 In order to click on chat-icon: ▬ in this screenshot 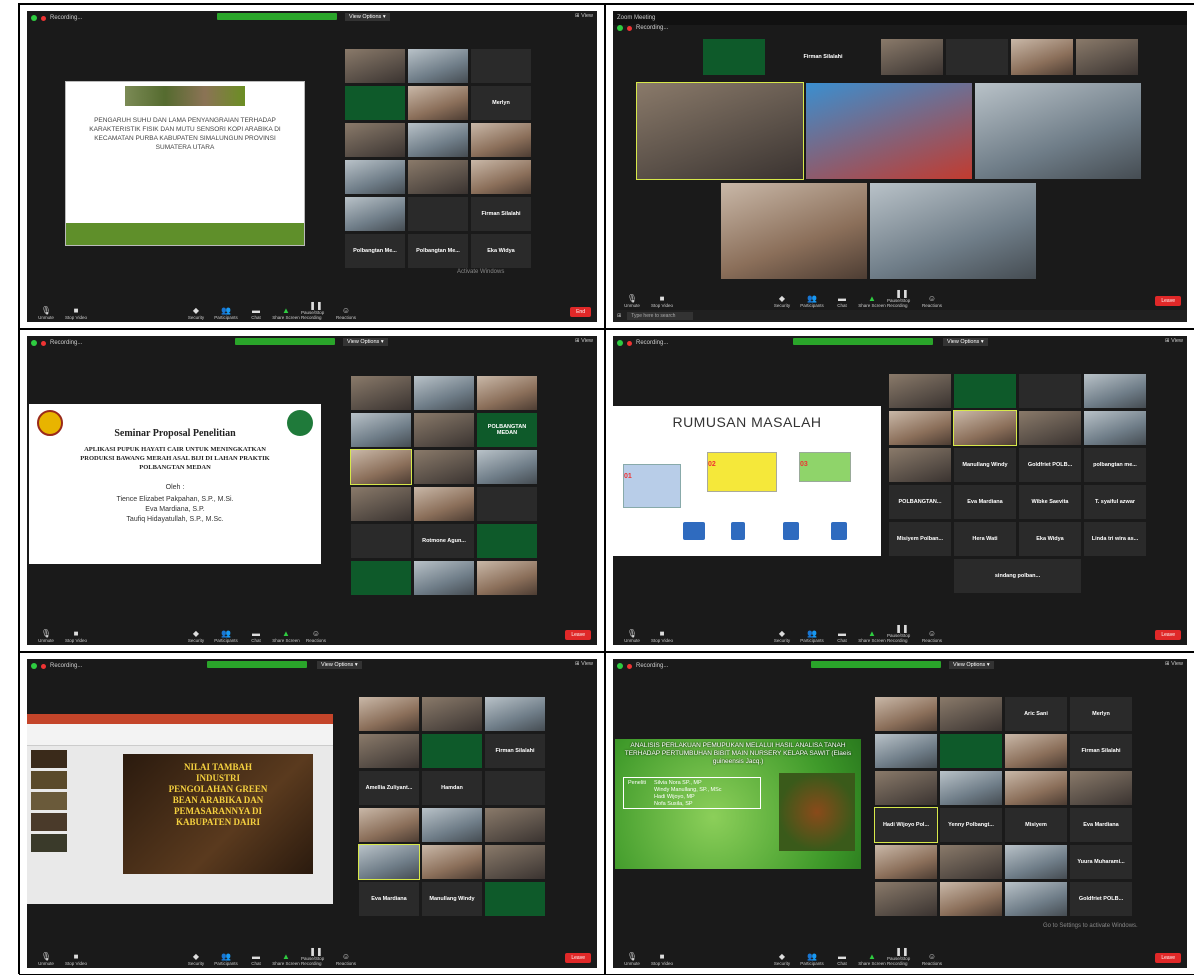, I will do `click(842, 956)`.